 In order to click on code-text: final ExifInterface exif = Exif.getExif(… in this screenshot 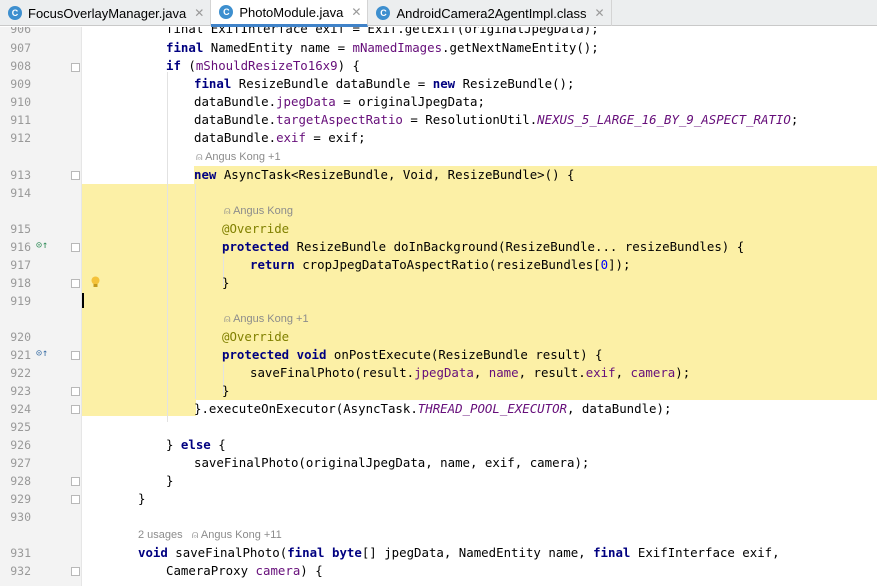, I will do `click(382, 31)`.